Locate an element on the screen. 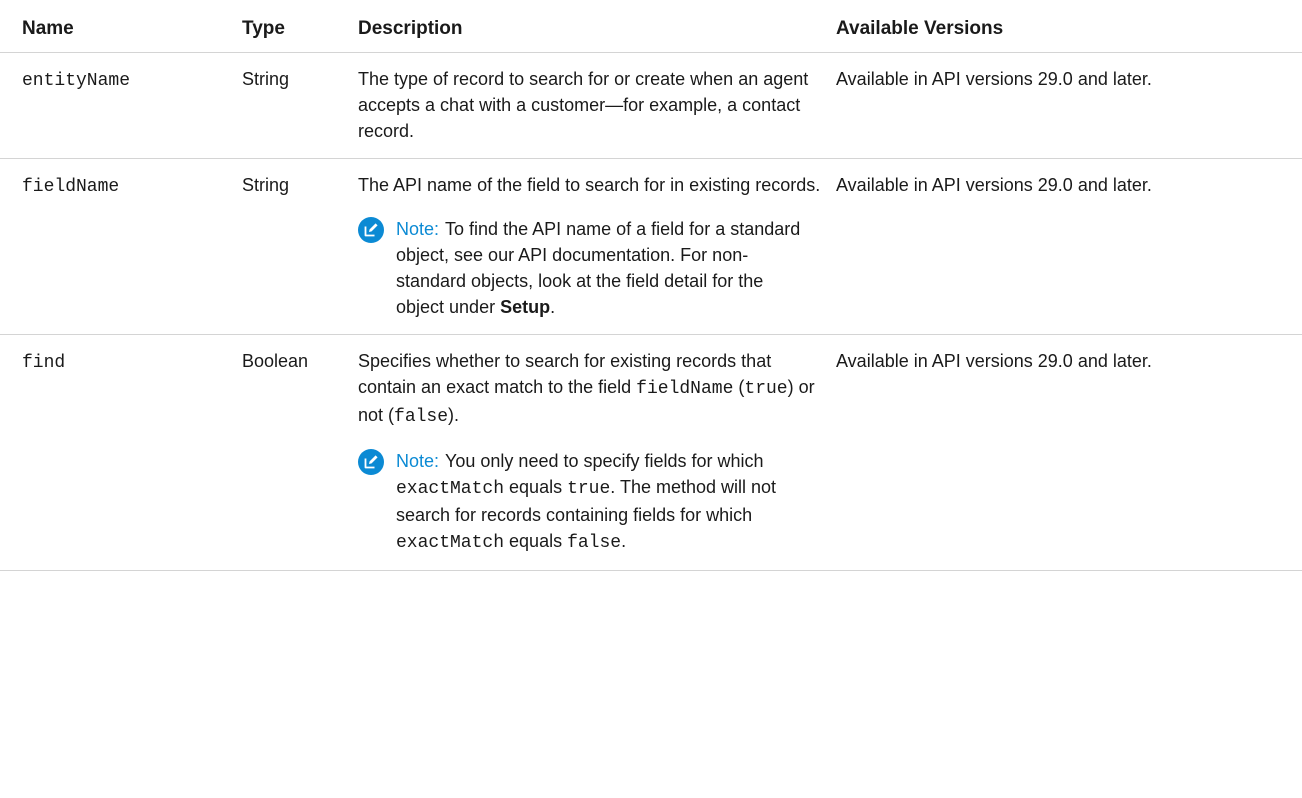 The image size is (1302, 798). header-type: Type is located at coordinates (282, 26).